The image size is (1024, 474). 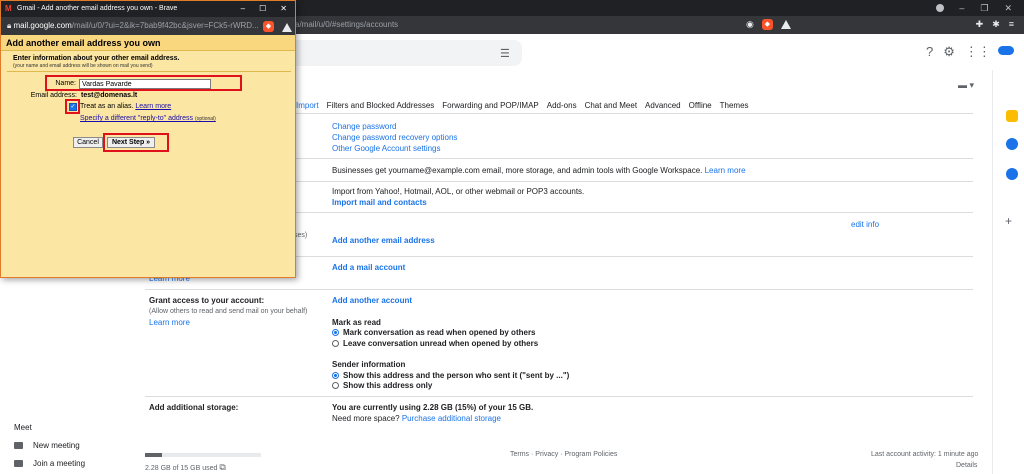 What do you see at coordinates (663, 105) in the screenshot?
I see `tab-advanced: Advanced` at bounding box center [663, 105].